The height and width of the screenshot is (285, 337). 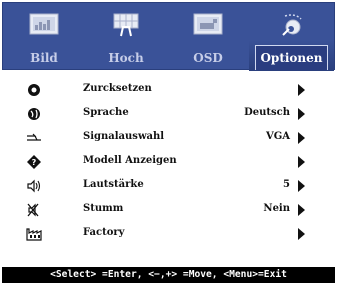 I want to click on tab-label: OSD, so click(x=208, y=58).